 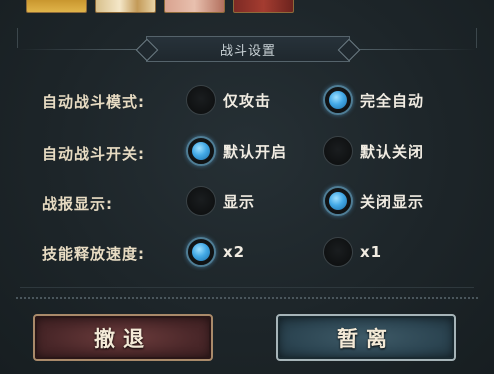 I want to click on option-hide: 关闭显示, so click(x=373, y=201).